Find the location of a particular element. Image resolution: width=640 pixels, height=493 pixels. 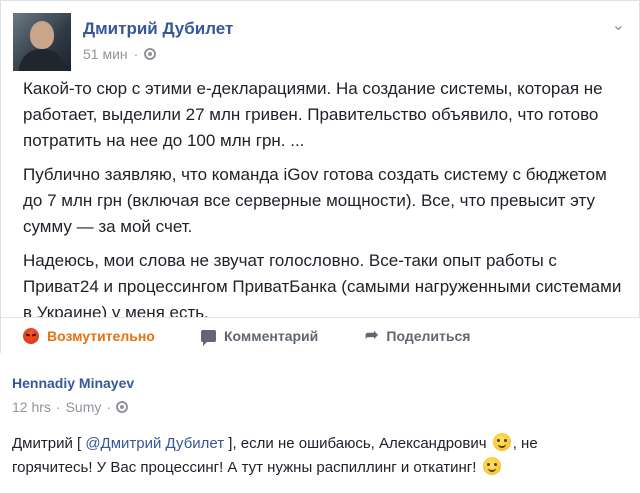

author-avatar is located at coordinates (42, 42).